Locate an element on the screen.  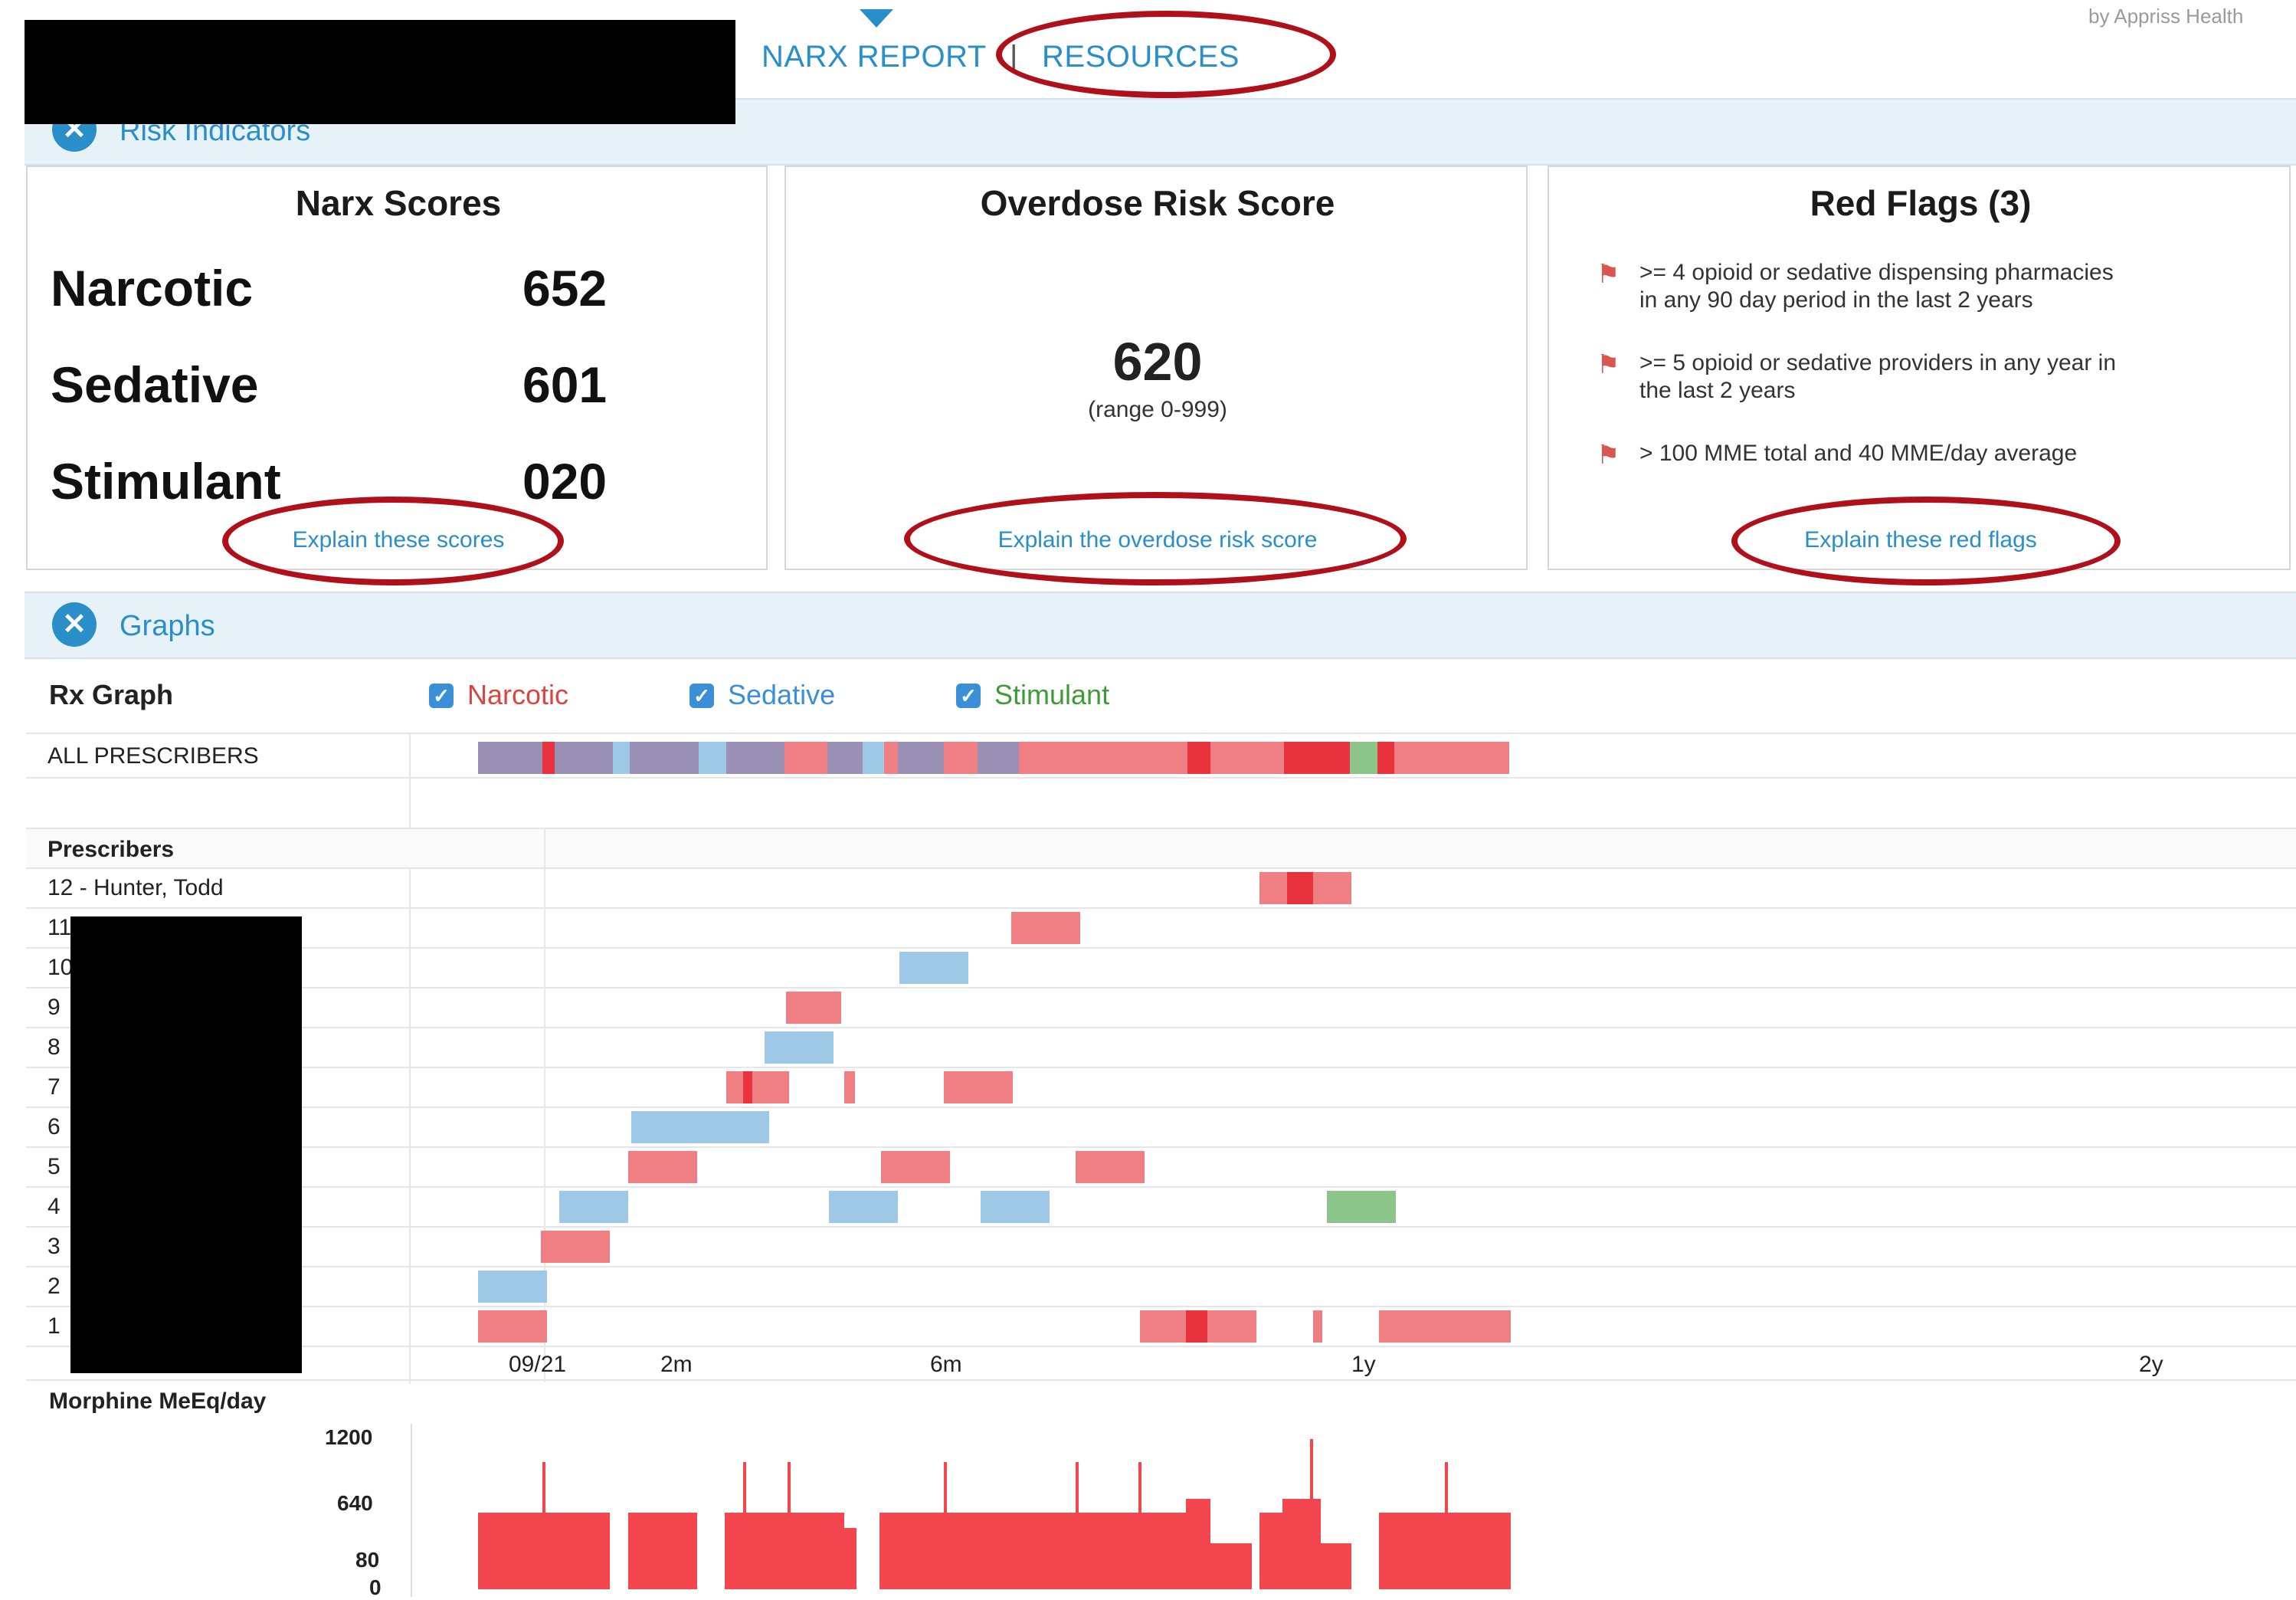
collapse-icon: ✕ is located at coordinates (74, 624).